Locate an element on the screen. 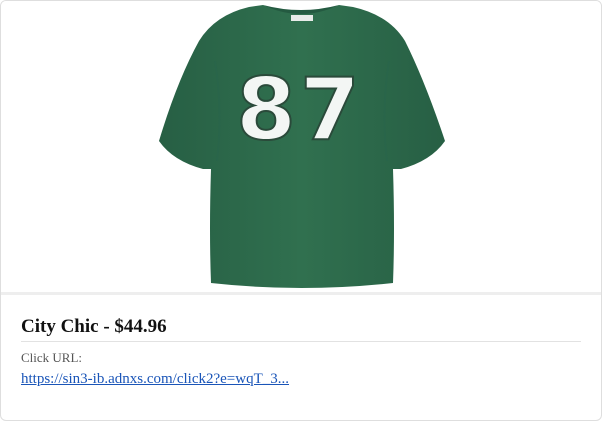  click-url-label: Click URL: is located at coordinates (52, 357).